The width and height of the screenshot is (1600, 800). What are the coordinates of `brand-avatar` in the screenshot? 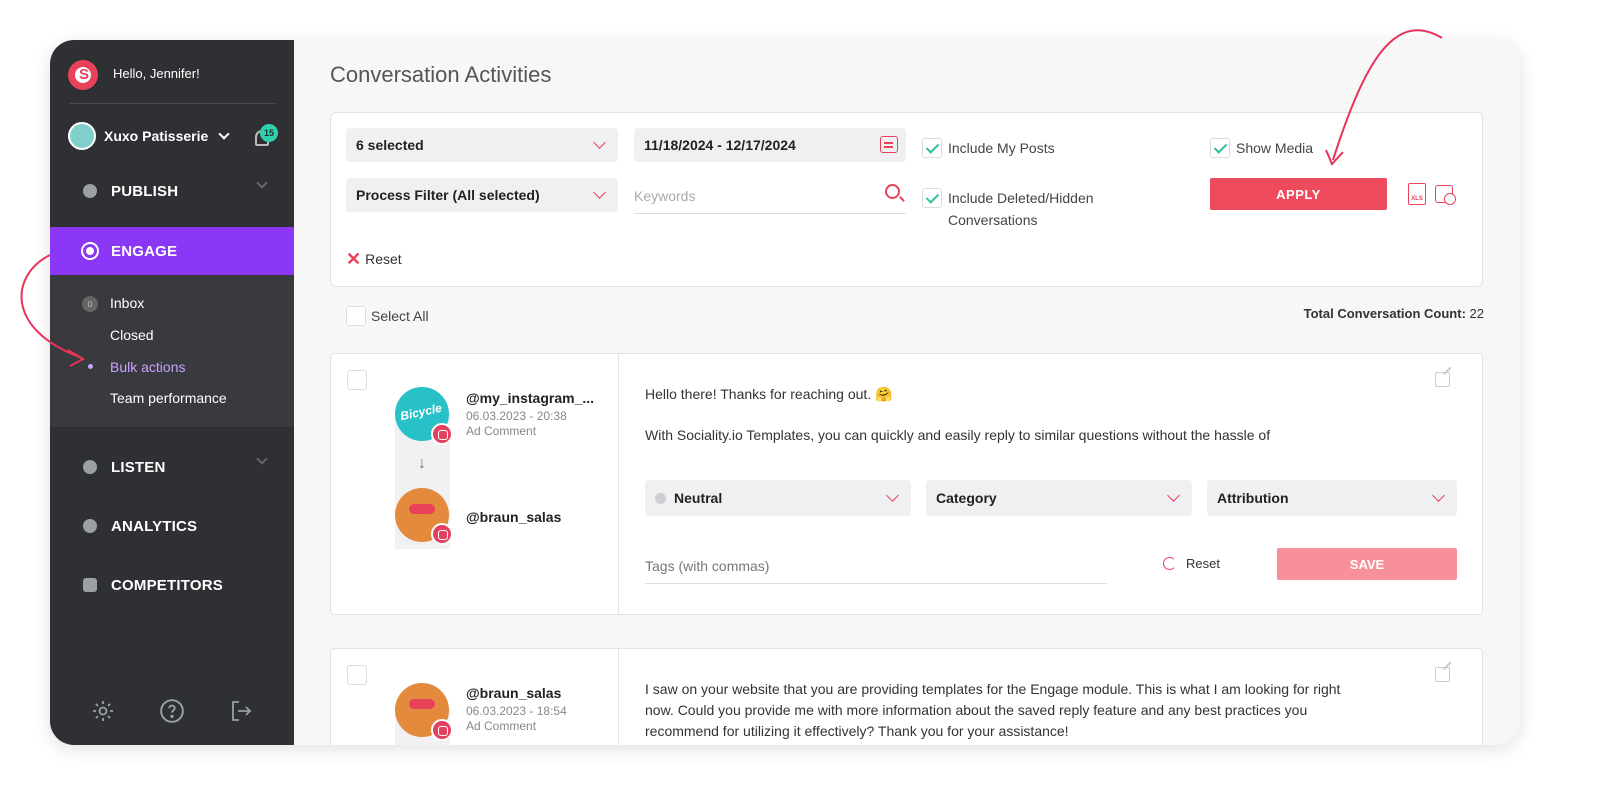 It's located at (82, 136).